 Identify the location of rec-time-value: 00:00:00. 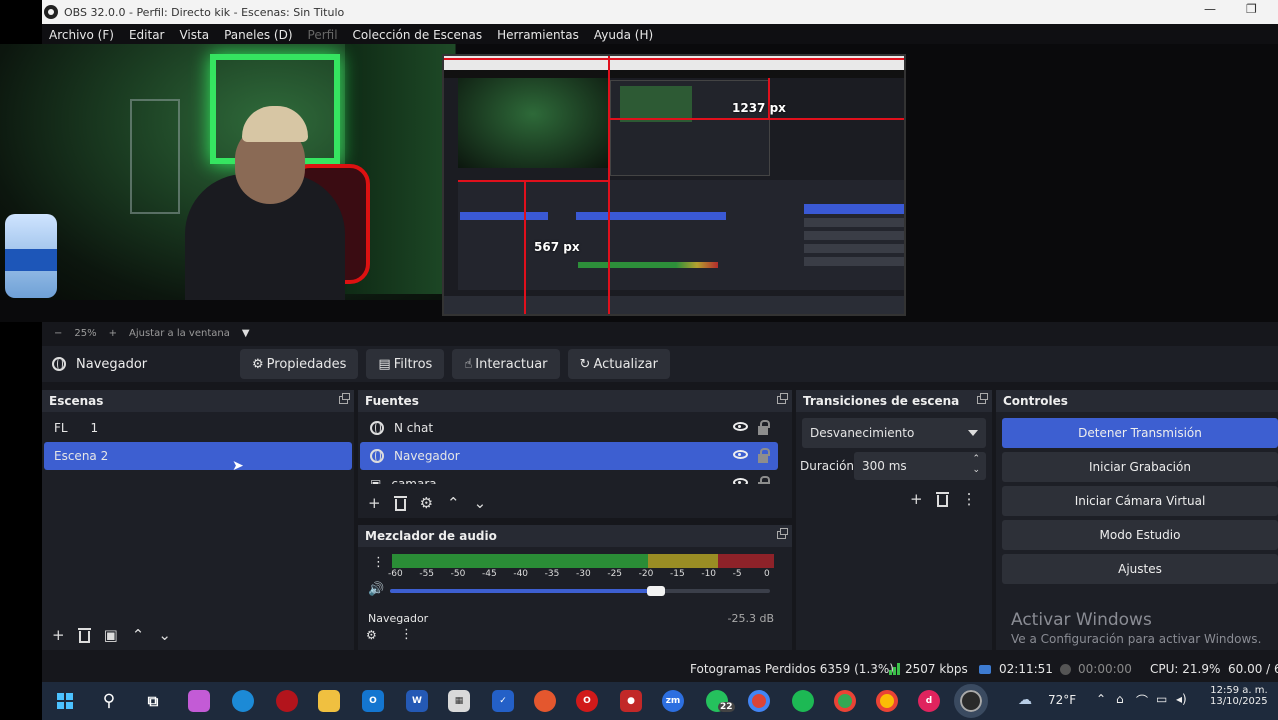
(1105, 669).